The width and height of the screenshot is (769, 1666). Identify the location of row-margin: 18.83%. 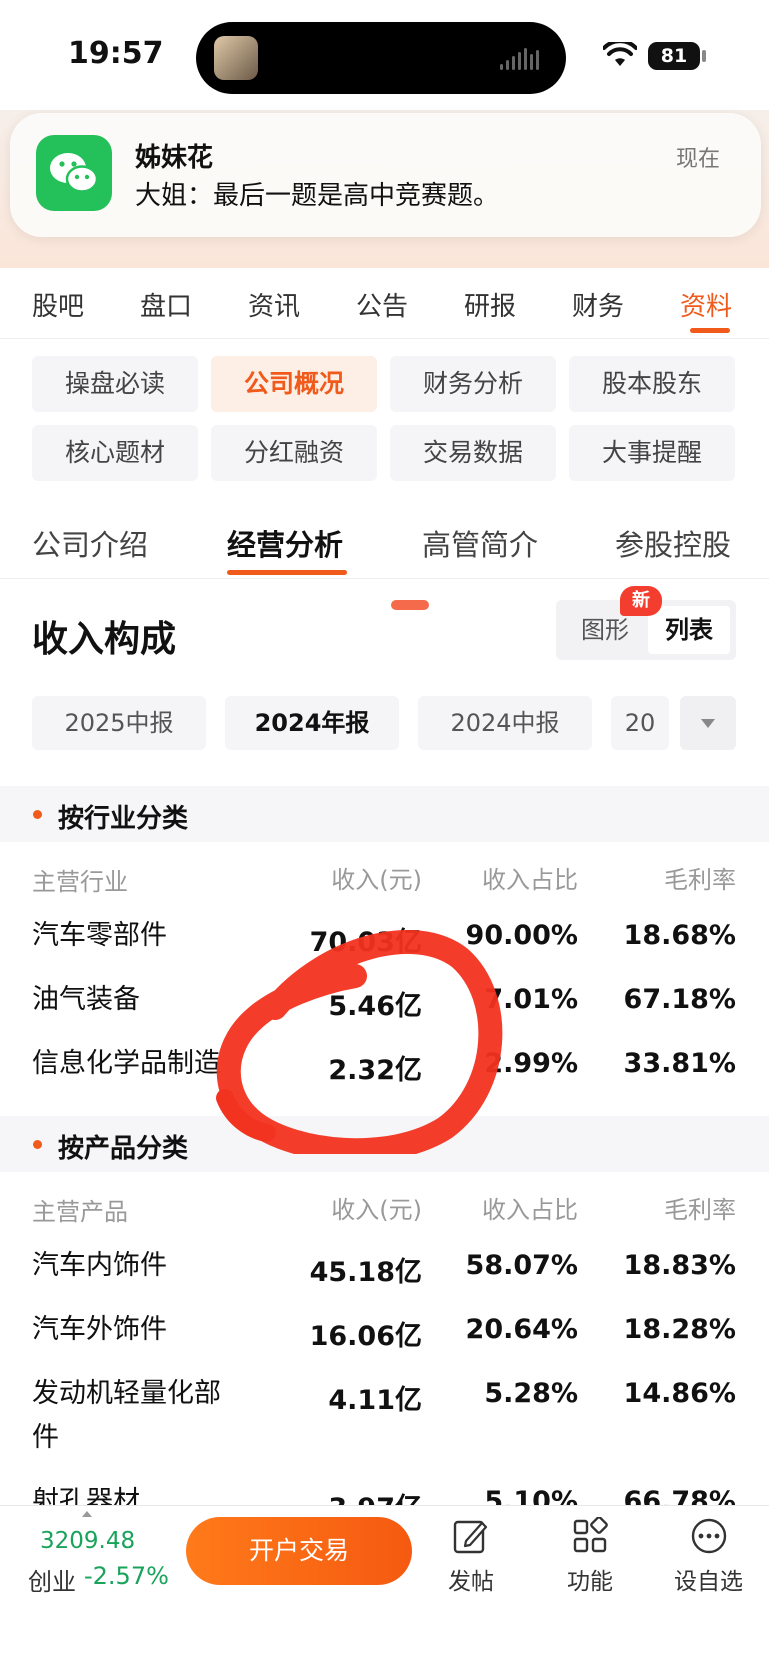
(679, 1265).